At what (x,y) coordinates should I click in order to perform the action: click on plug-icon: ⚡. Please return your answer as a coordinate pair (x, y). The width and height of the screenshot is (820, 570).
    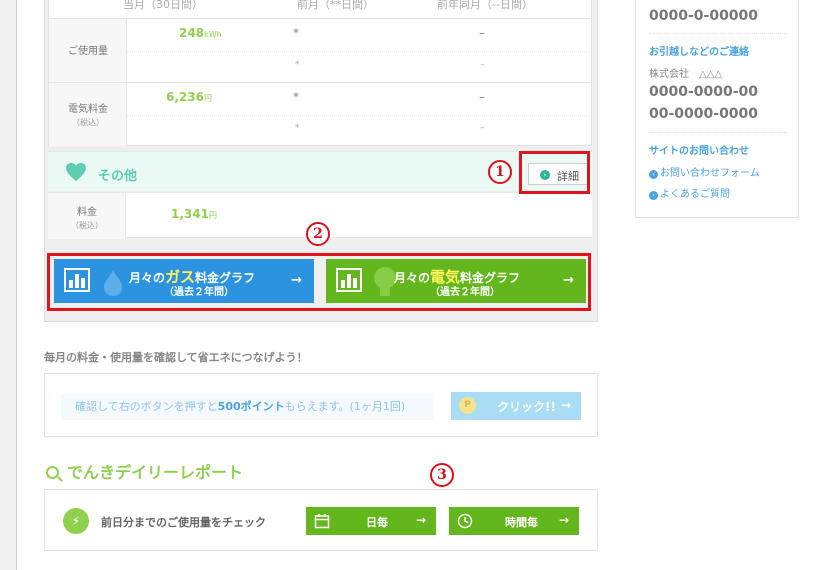
    Looking at the image, I should click on (76, 521).